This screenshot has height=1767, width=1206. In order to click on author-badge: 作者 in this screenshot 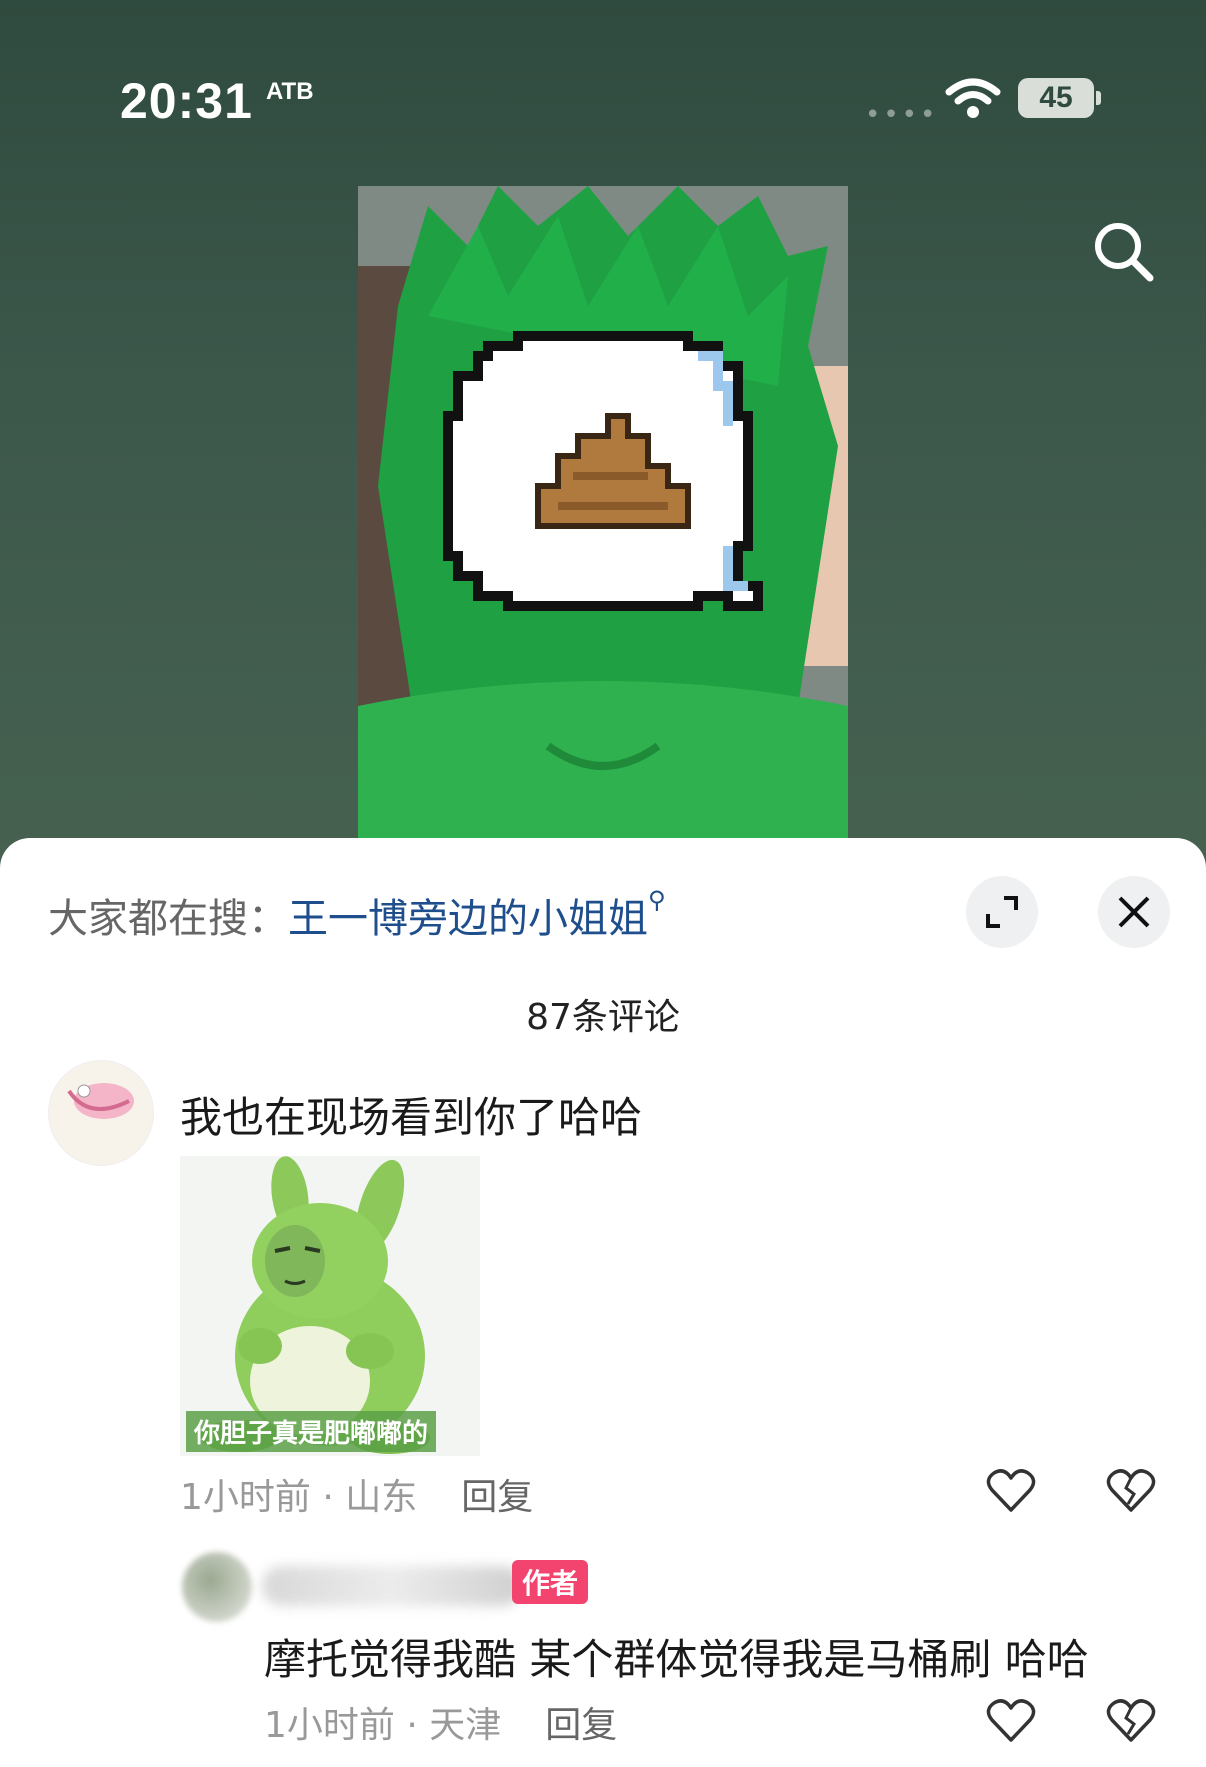, I will do `click(550, 1582)`.